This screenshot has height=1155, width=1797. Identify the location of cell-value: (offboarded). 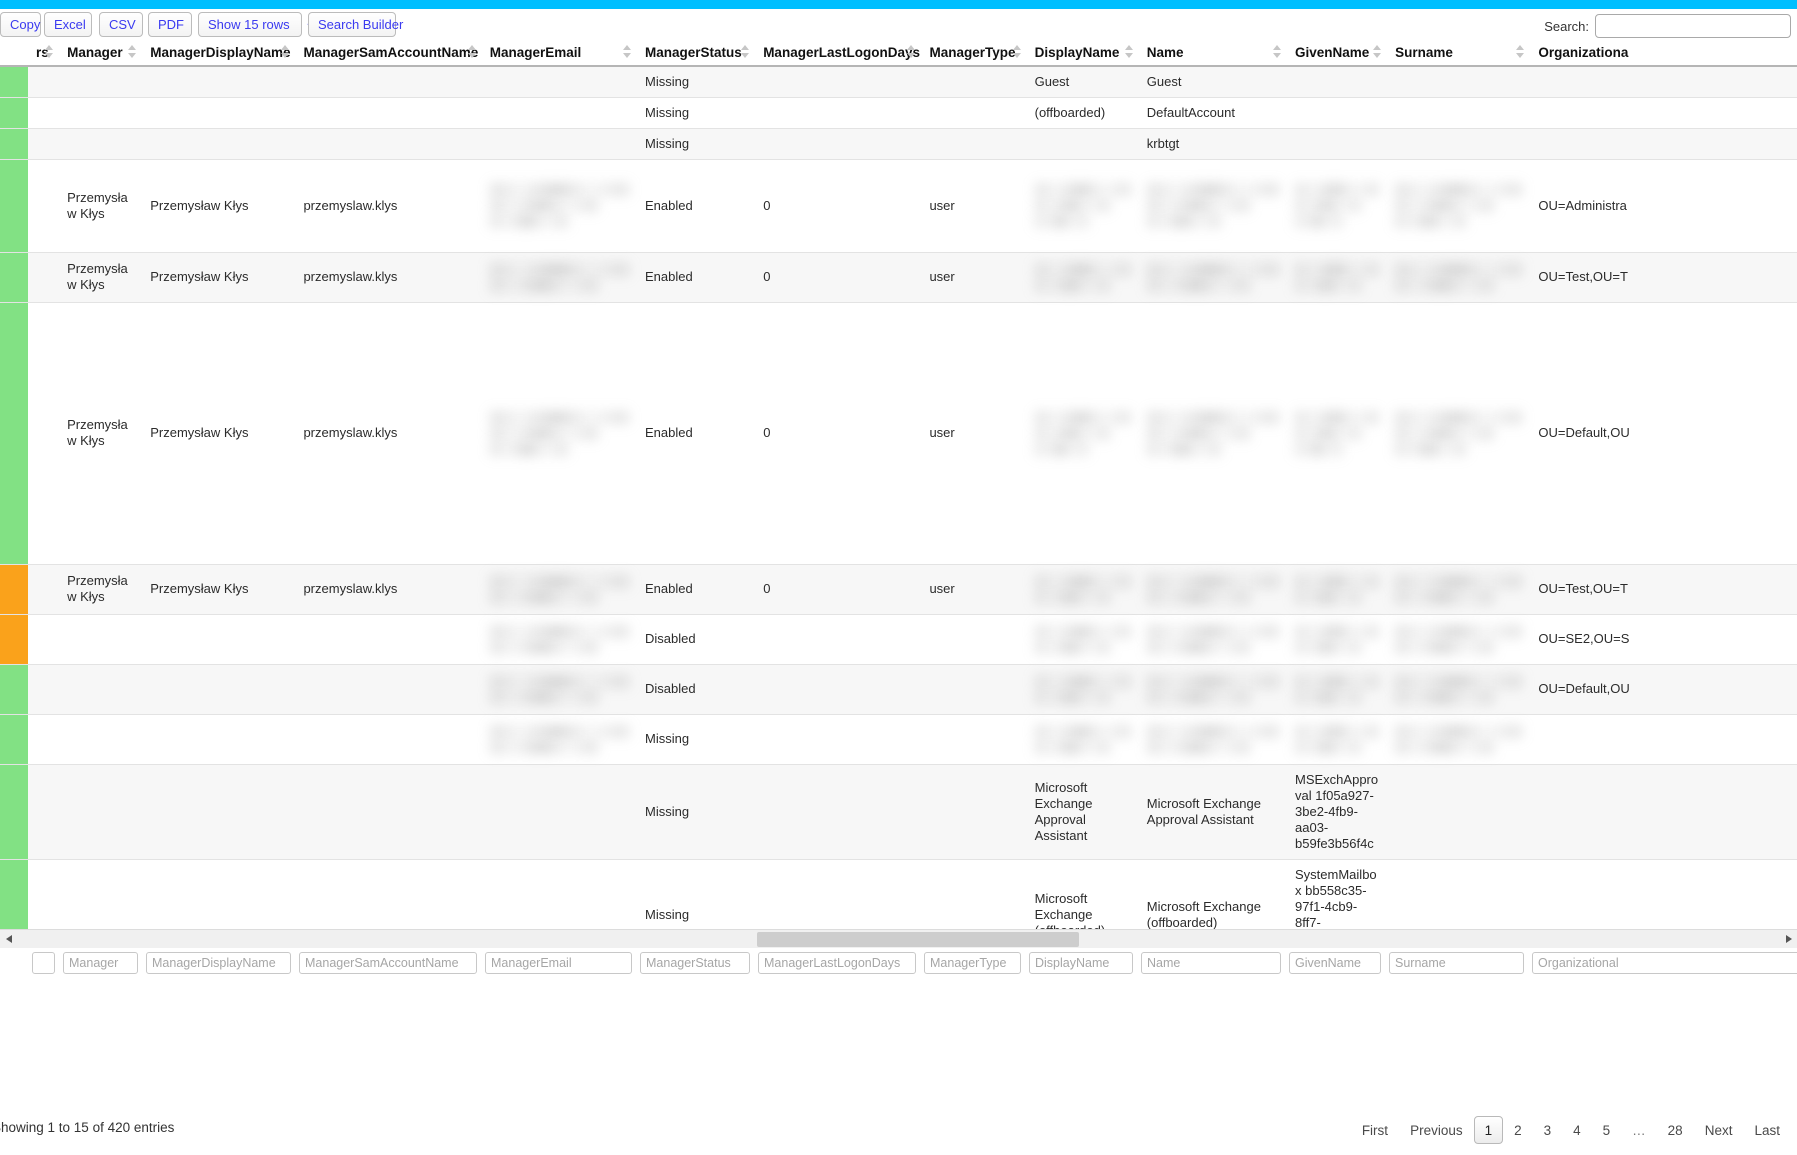
(1070, 112).